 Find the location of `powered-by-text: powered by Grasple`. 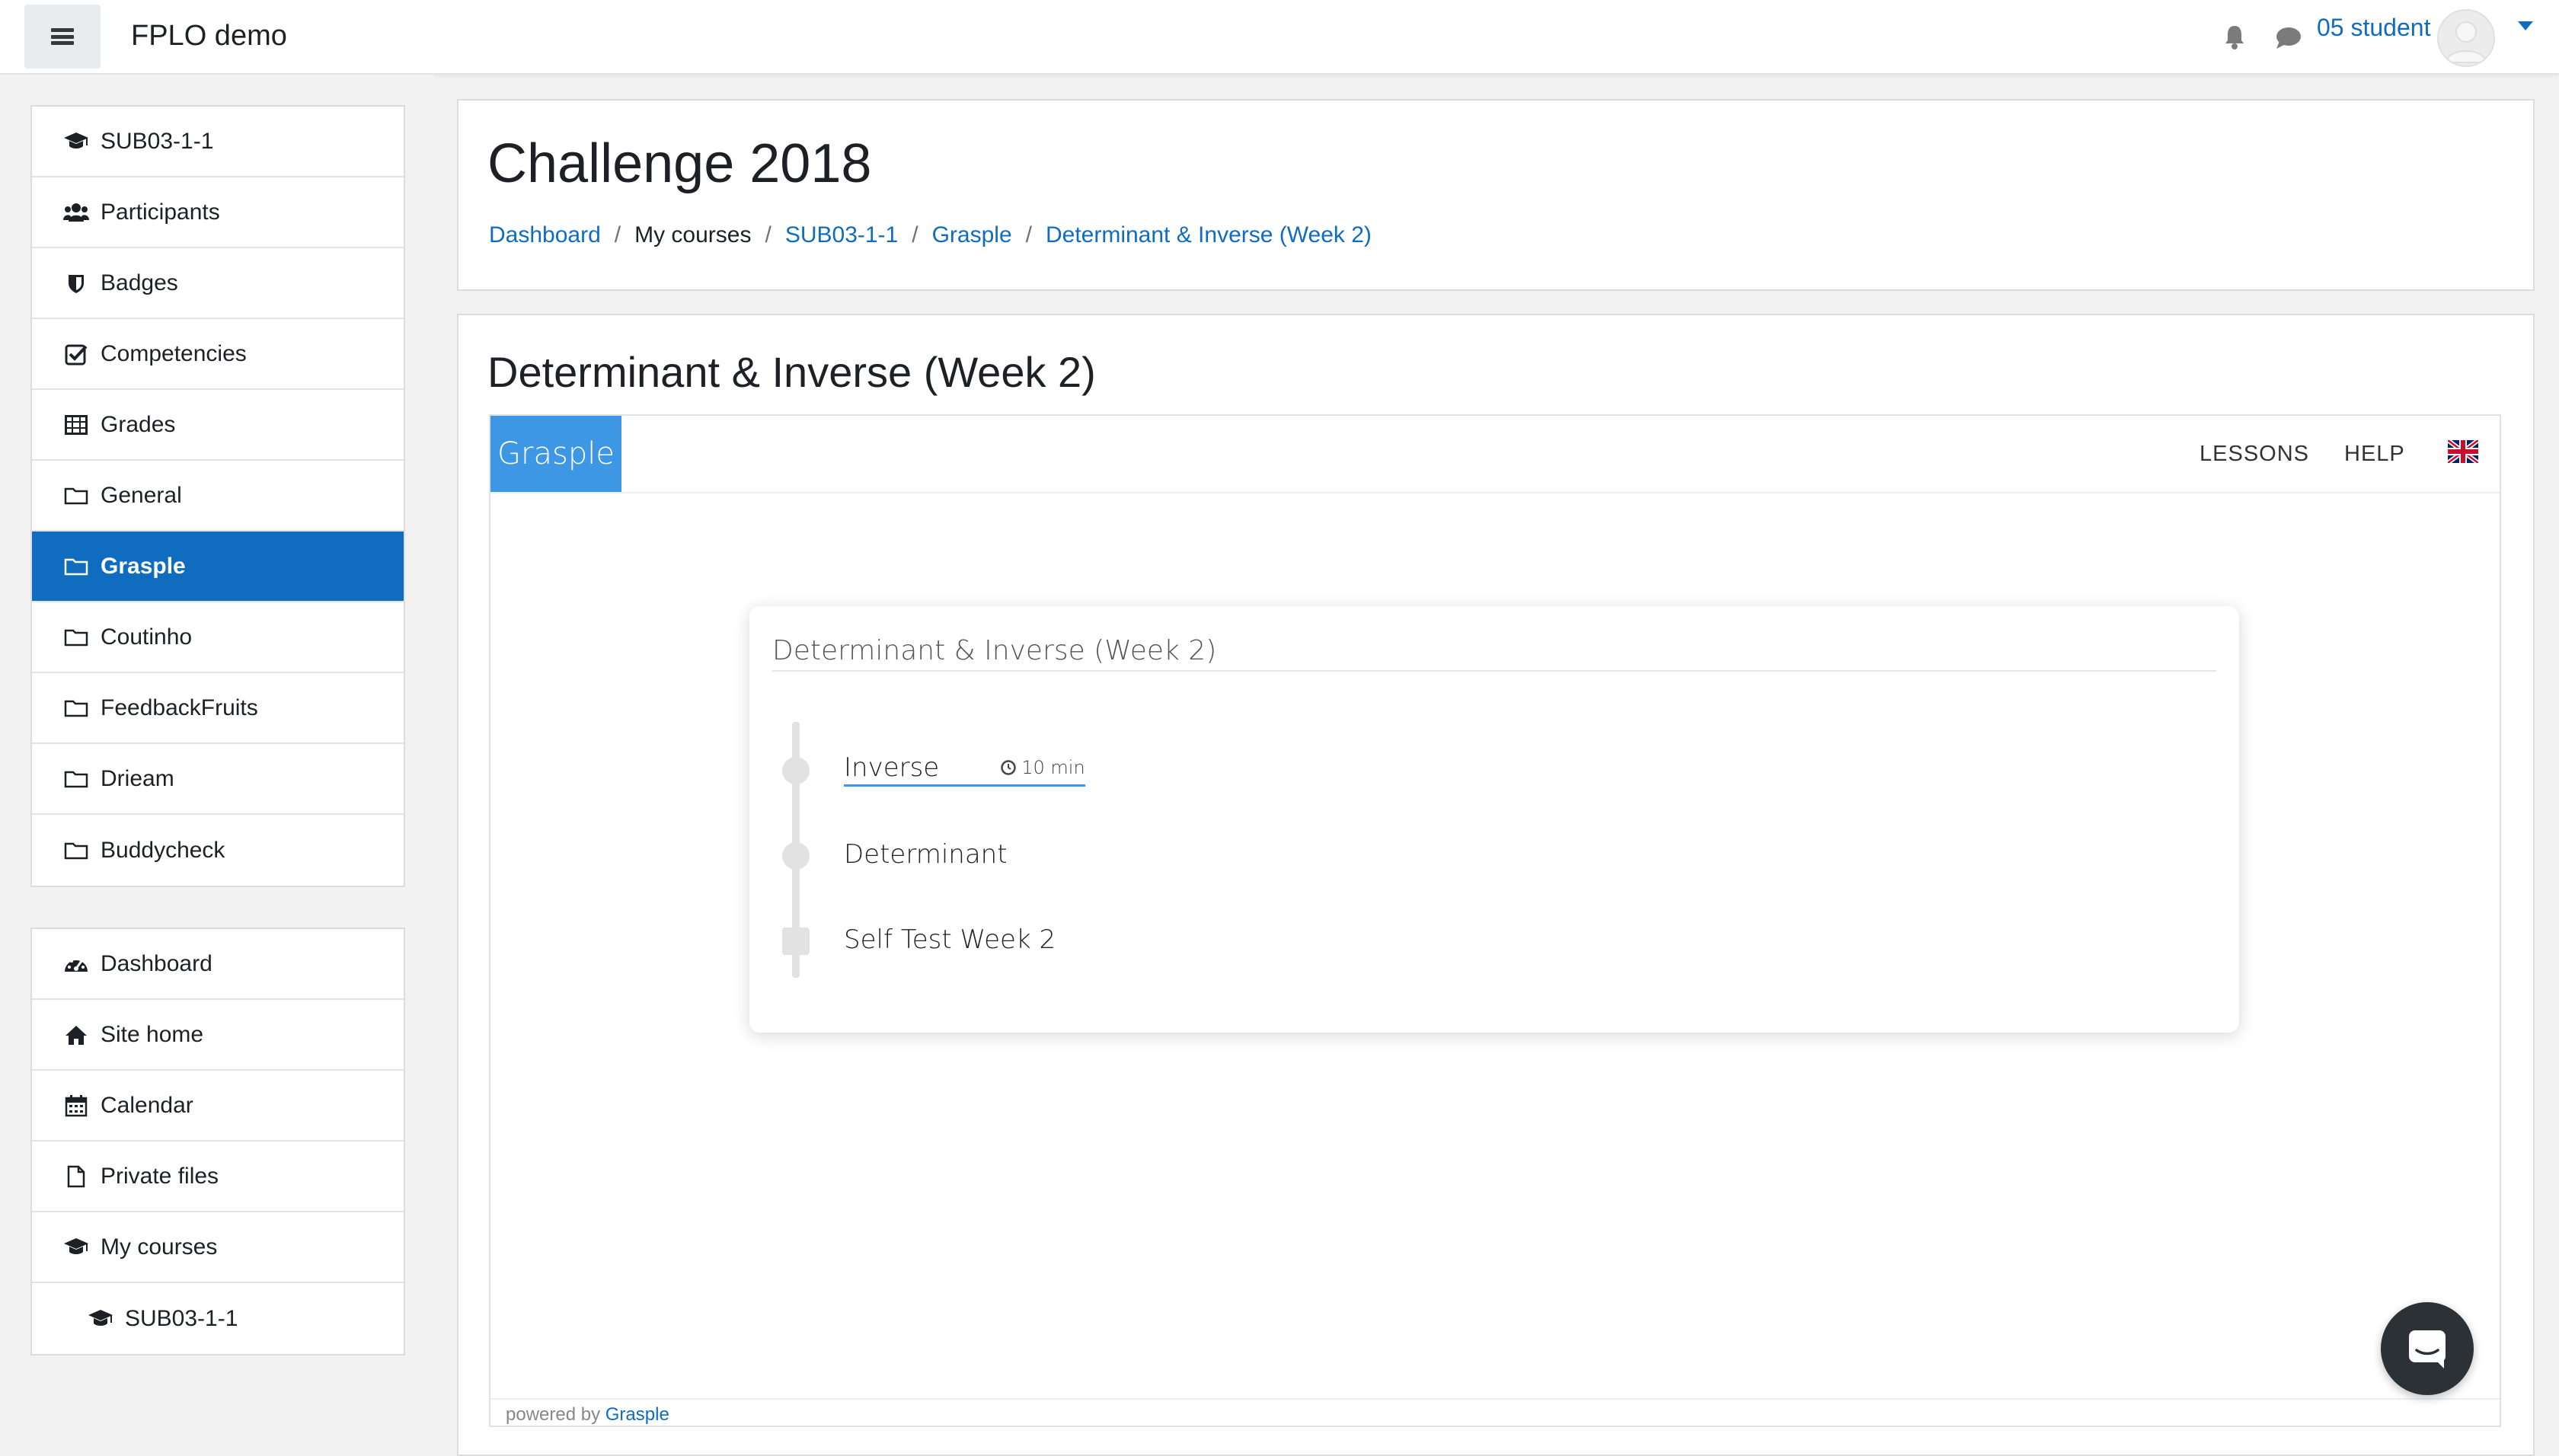

powered-by-text: powered by Grasple is located at coordinates (587, 1415).